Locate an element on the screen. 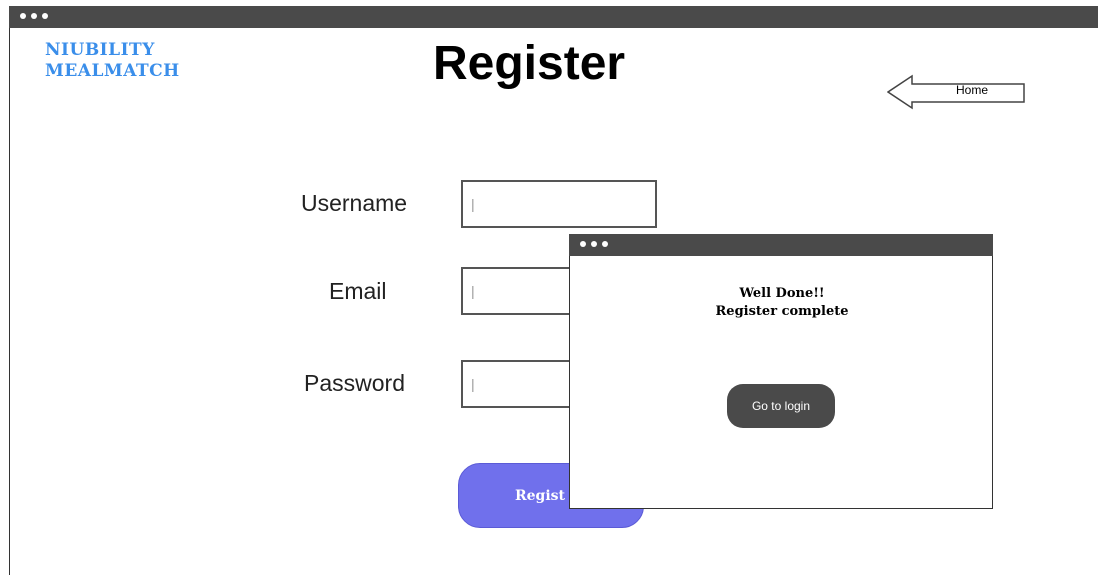 Image resolution: width=1098 pixels, height=575 pixels. logo-line-2: MEALMATCH is located at coordinates (112, 71).